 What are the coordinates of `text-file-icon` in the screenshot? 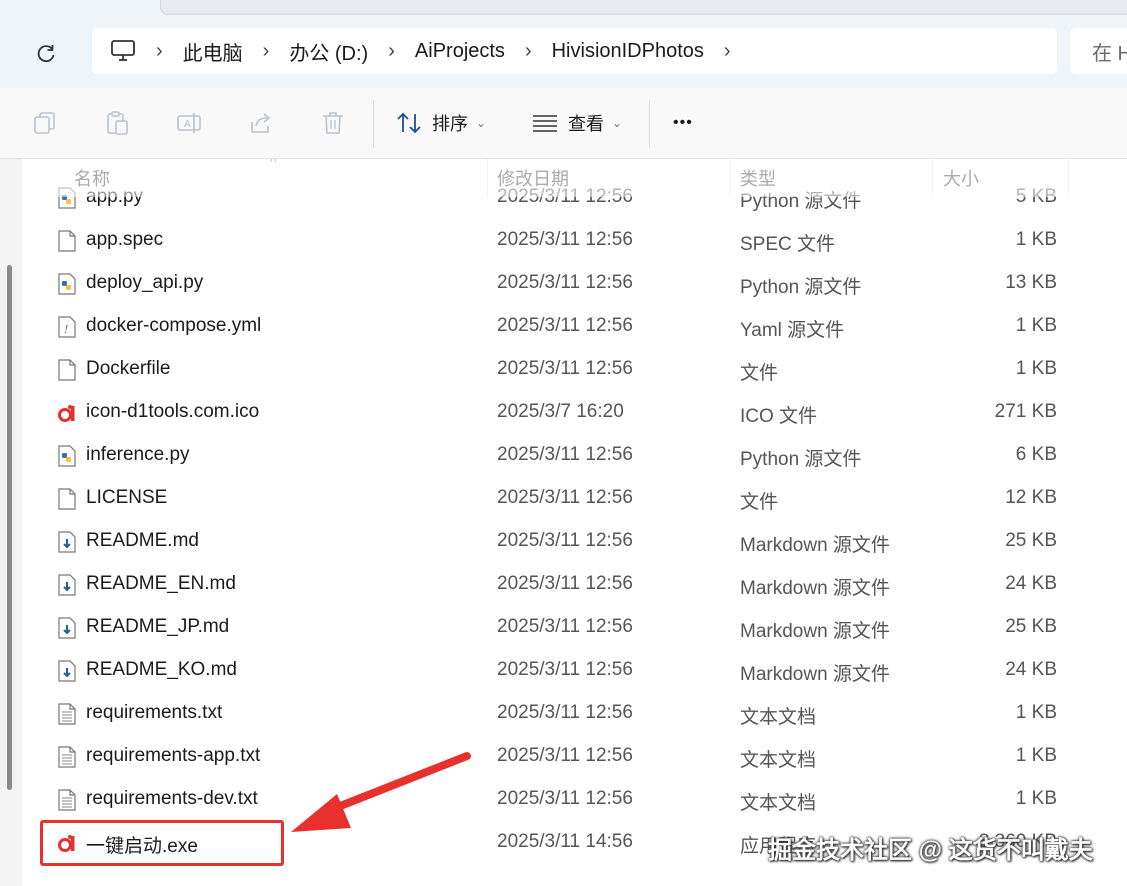 It's located at (67, 757).